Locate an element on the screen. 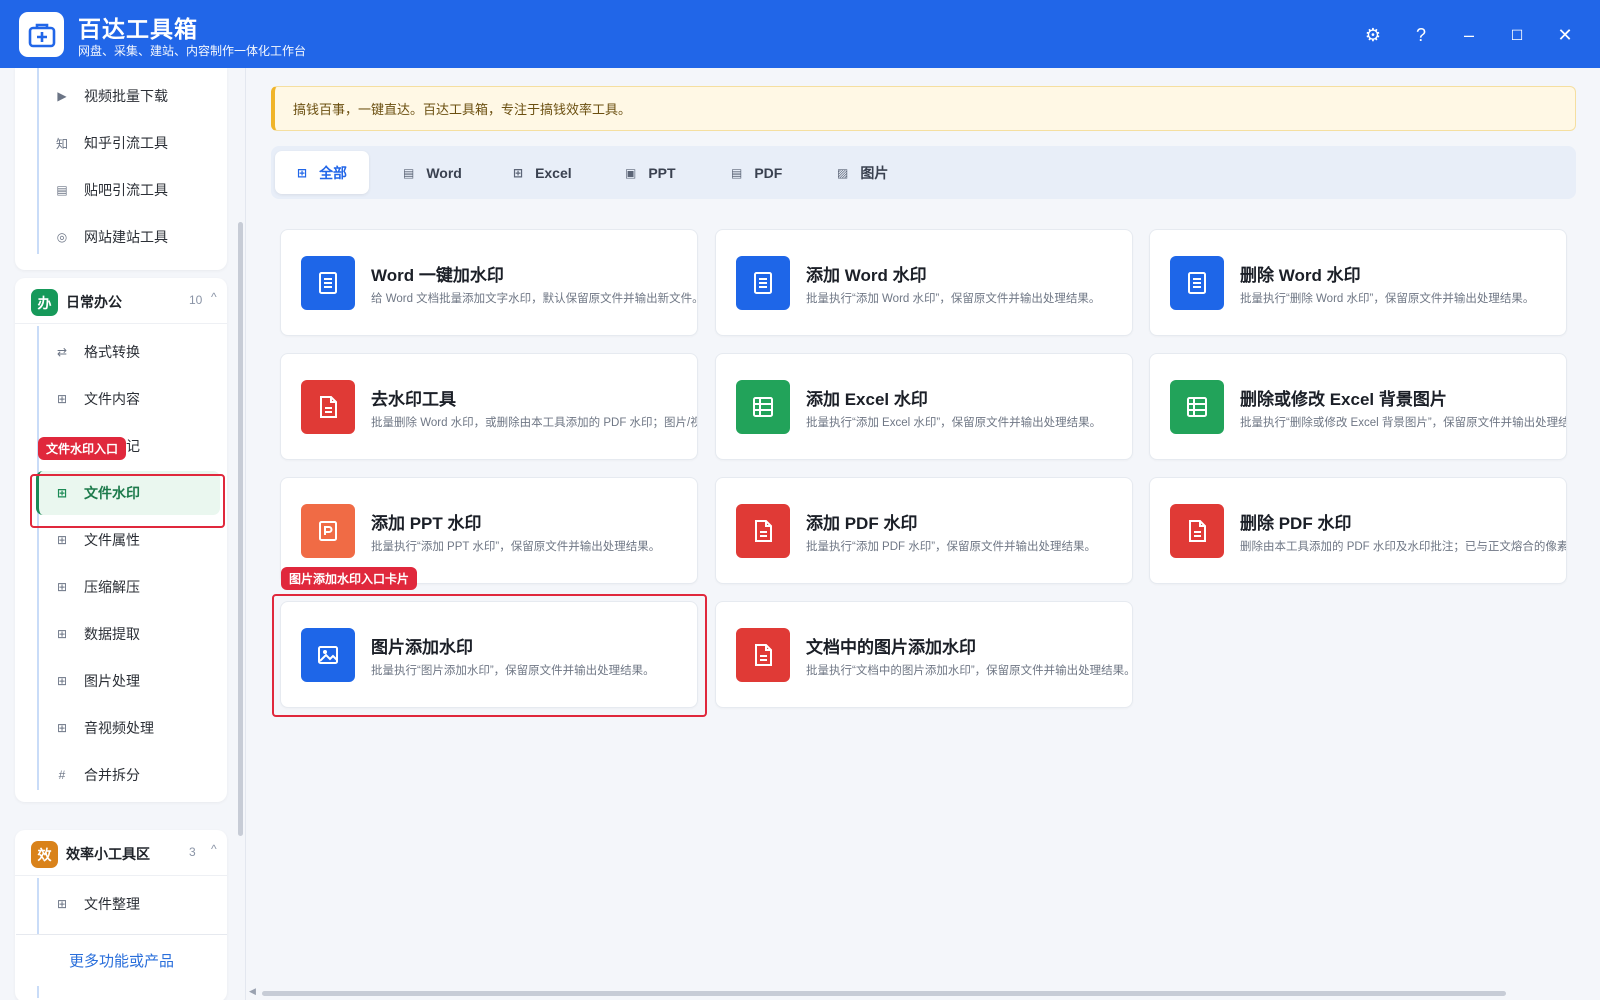 This screenshot has width=1600, height=1000. sidebar-item-video-download: ▶ 视频批量下载 is located at coordinates (128, 96).